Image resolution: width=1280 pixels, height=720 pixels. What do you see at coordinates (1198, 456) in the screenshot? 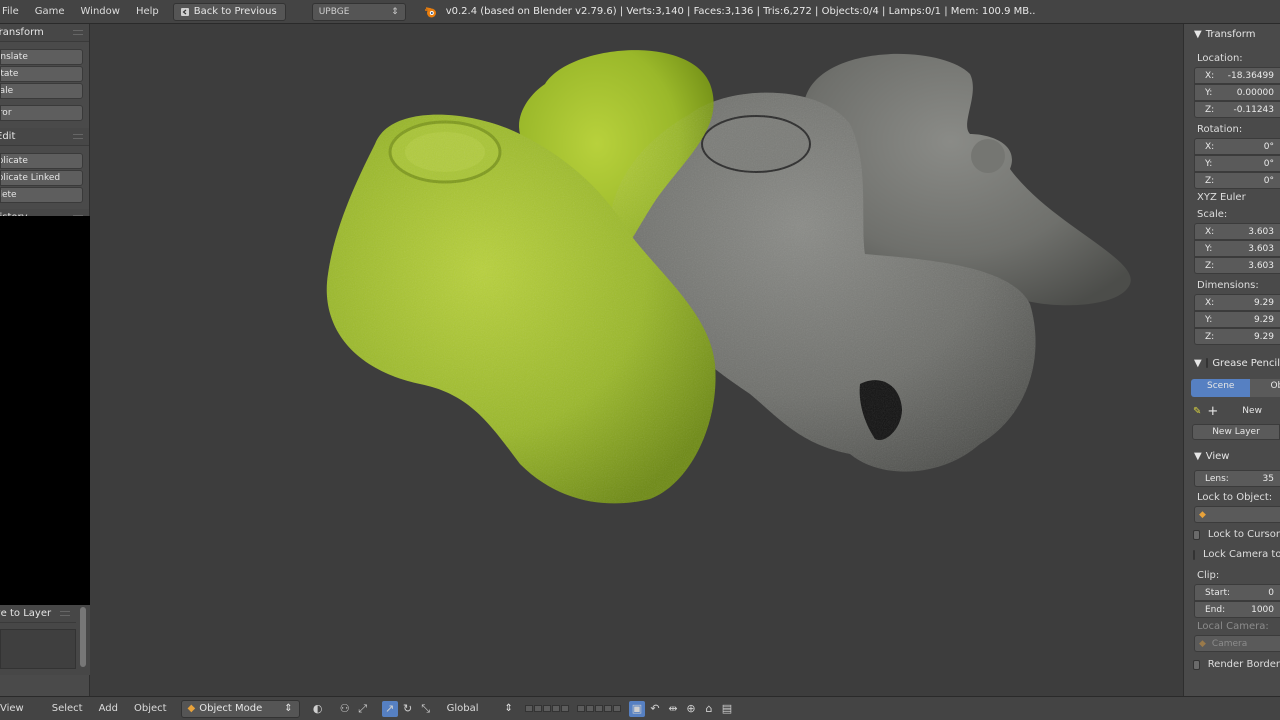
I see `disclosure-triangle-icon: ▼` at bounding box center [1198, 456].